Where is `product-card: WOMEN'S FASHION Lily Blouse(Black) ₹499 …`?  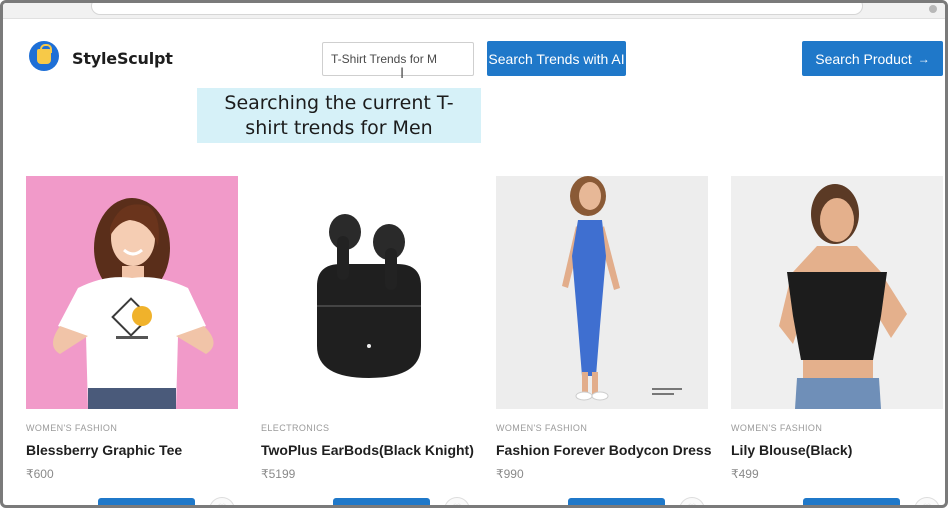
product-card: WOMEN'S FASHION Lily Blouse(Black) ₹499 … is located at coordinates (837, 340).